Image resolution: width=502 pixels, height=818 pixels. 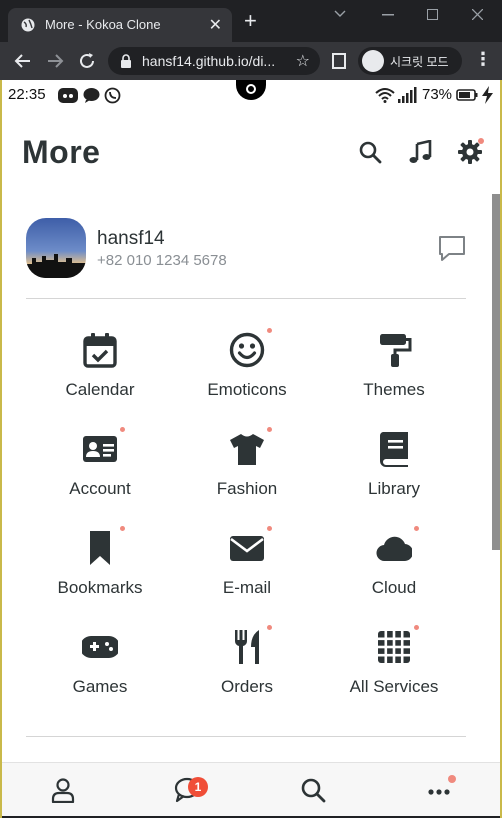 What do you see at coordinates (247, 370) in the screenshot?
I see `service-emoticons: Emoticons` at bounding box center [247, 370].